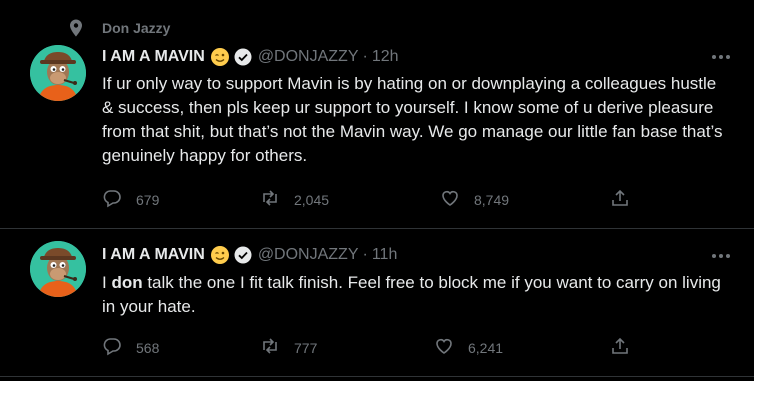 This screenshot has height=400, width=764. I want to click on pinned-context-label: Don Jazzy, so click(136, 28).